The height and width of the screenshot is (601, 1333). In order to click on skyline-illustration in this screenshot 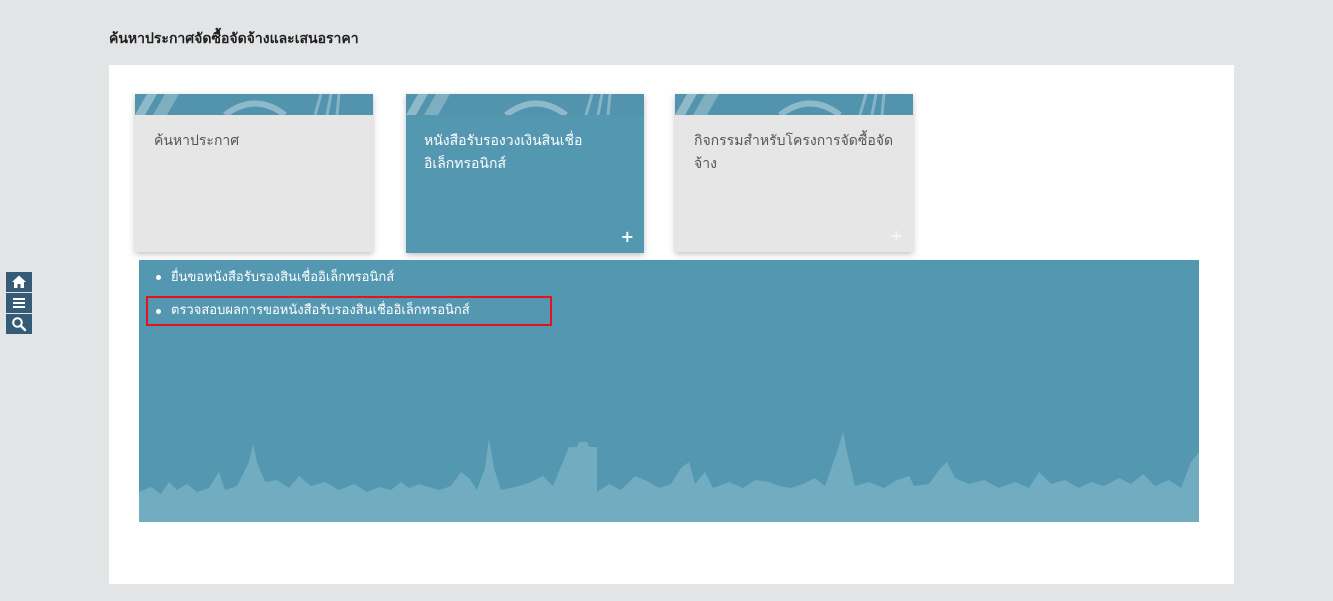, I will do `click(669, 477)`.